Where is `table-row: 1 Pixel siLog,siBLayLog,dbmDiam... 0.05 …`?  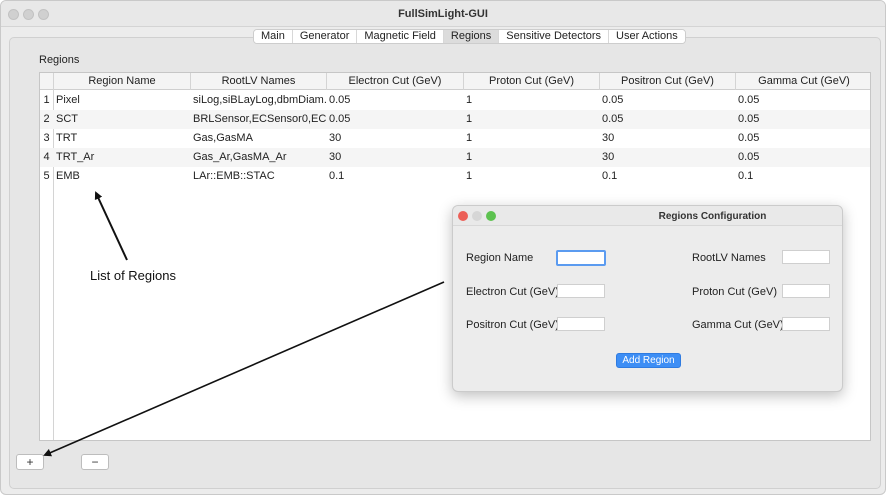 table-row: 1 Pixel siLog,siBLayLog,dbmDiam... 0.05 … is located at coordinates (455, 100).